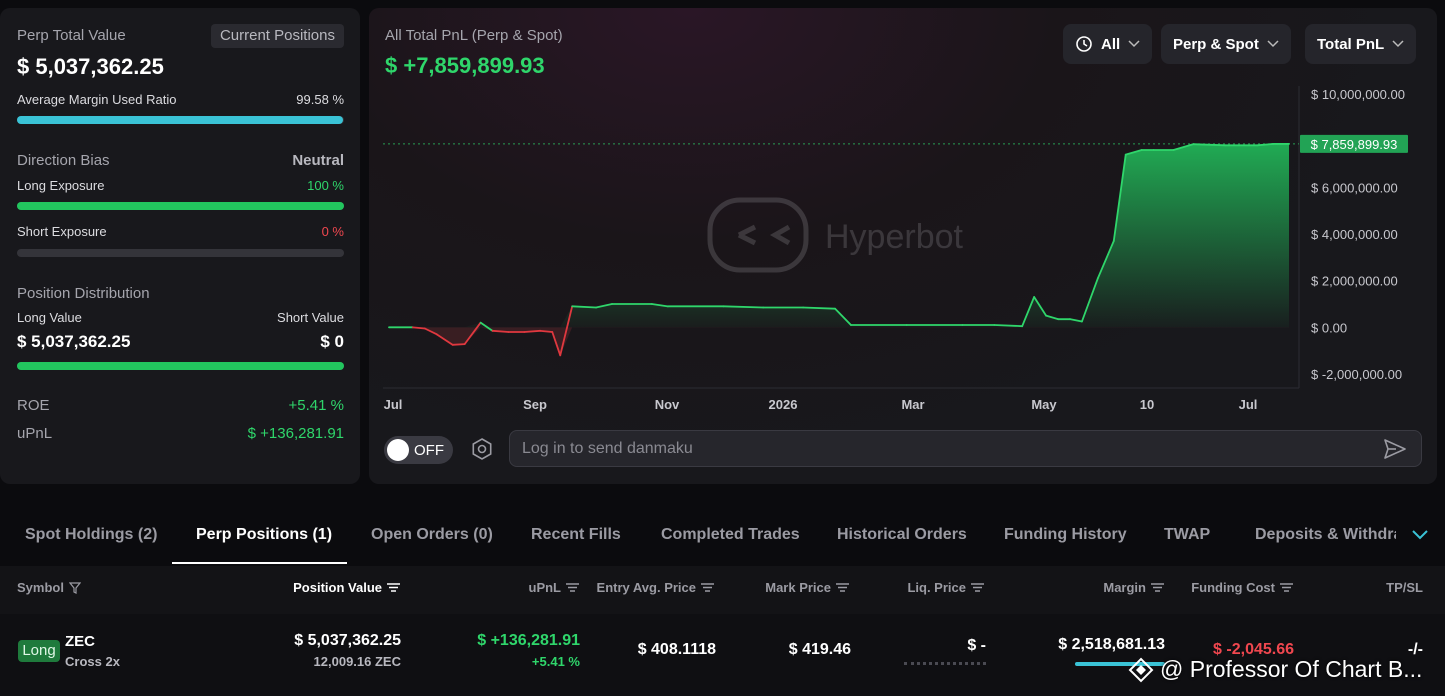 This screenshot has width=1445, height=696. What do you see at coordinates (1325, 535) in the screenshot?
I see `tab-deposits-withdraw: Deposits & Withdraw` at bounding box center [1325, 535].